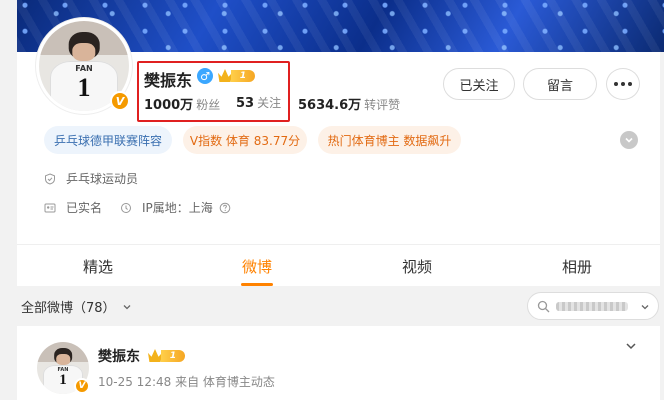 The height and width of the screenshot is (400, 664). I want to click on profile-tabs: 精选 微博 视频 相册, so click(338, 265).